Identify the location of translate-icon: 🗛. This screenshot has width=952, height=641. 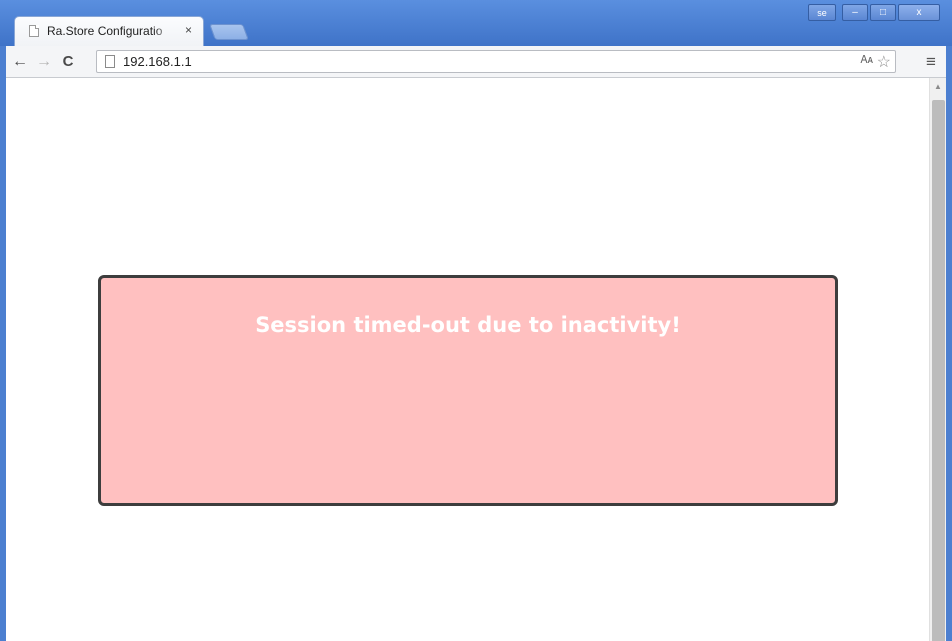
(867, 60).